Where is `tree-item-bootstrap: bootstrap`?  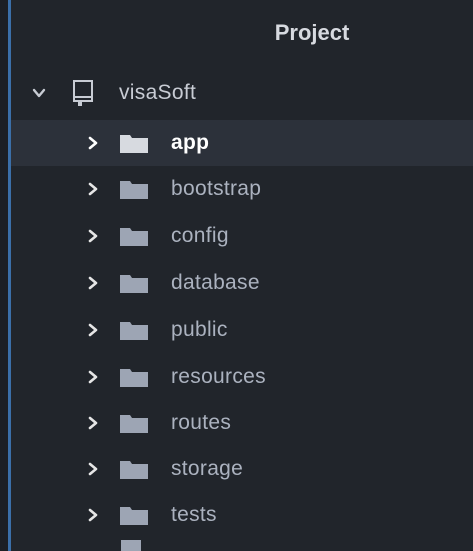
tree-item-bootstrap: bootstrap is located at coordinates (242, 189).